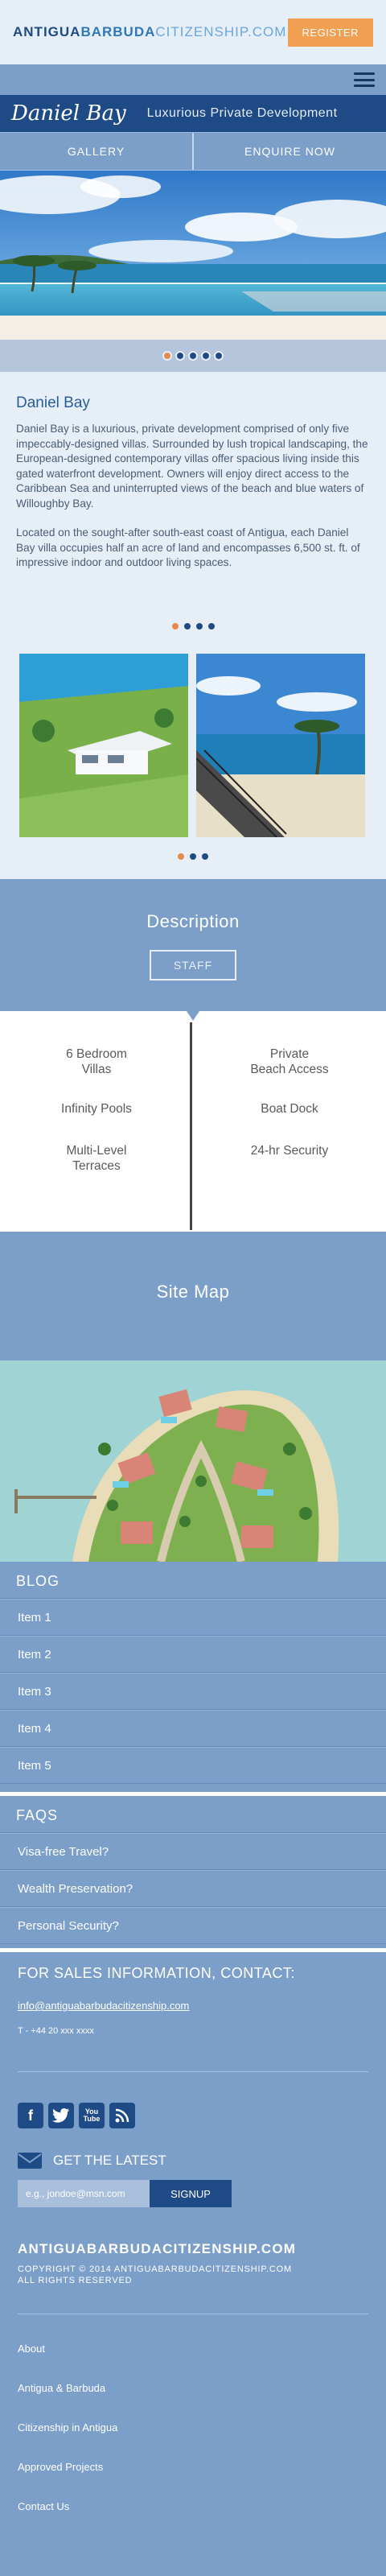  I want to click on newsletter-form: SIGNUP, so click(193, 2193).